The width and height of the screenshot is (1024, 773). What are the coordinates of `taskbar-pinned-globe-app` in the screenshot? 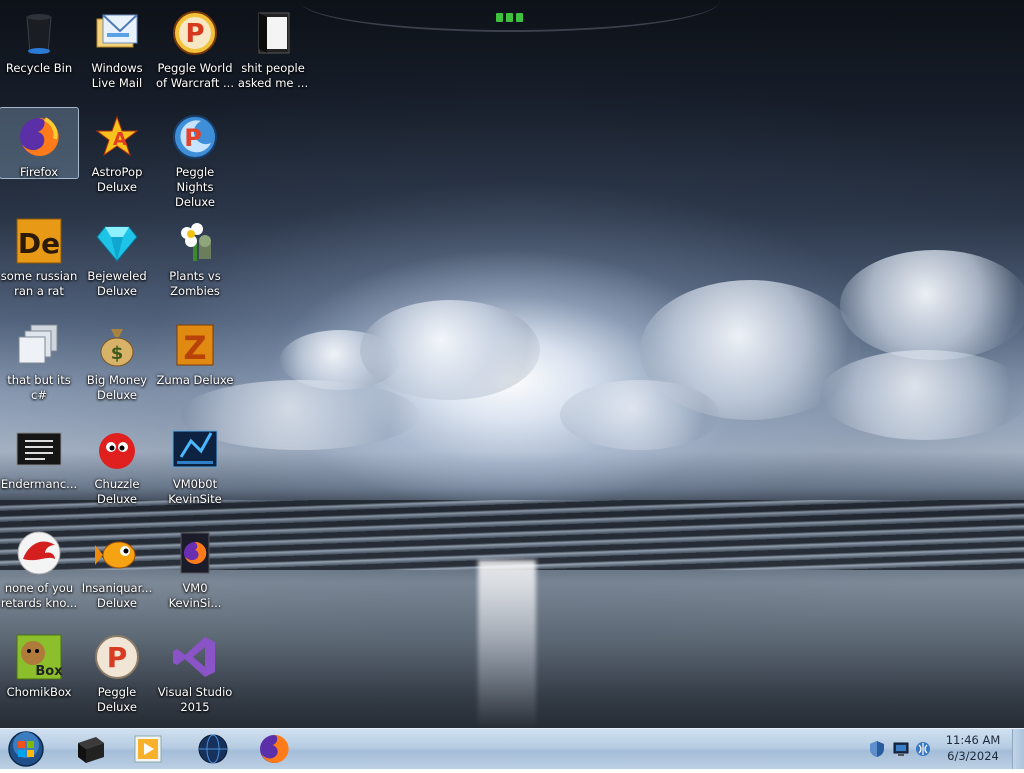 It's located at (213, 749).